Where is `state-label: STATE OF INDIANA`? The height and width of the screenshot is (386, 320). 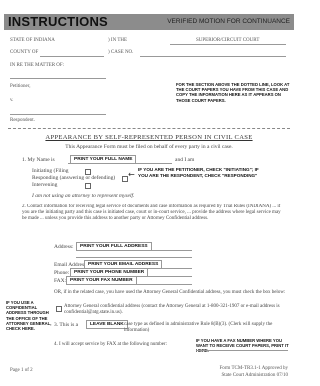 state-label: STATE OF INDIANA is located at coordinates (32, 40).